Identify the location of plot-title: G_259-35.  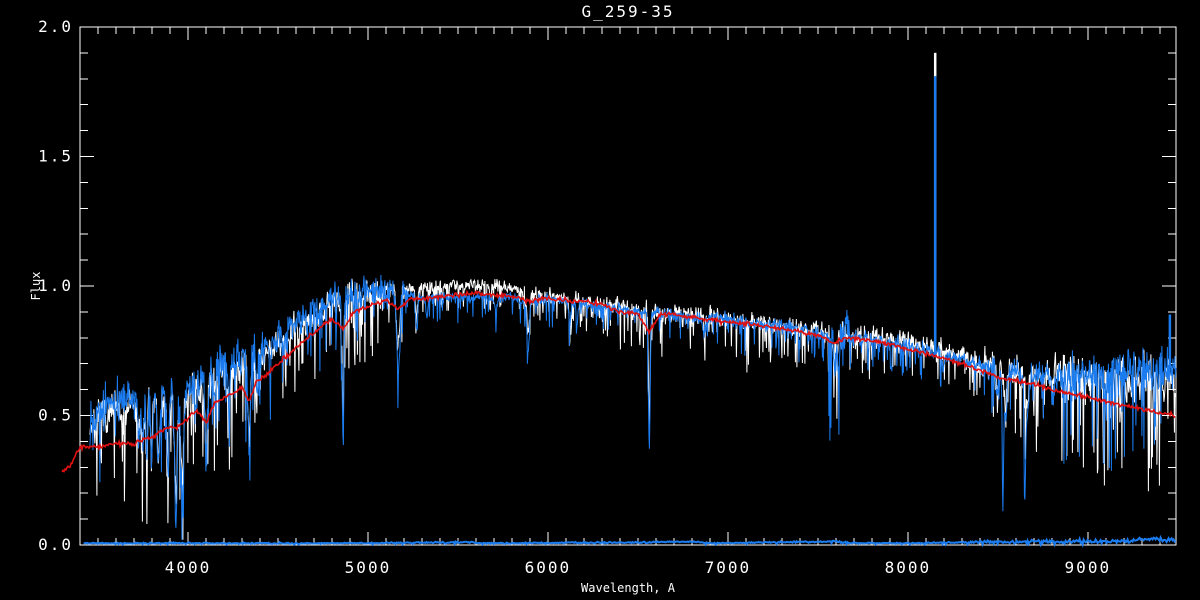
(627, 11).